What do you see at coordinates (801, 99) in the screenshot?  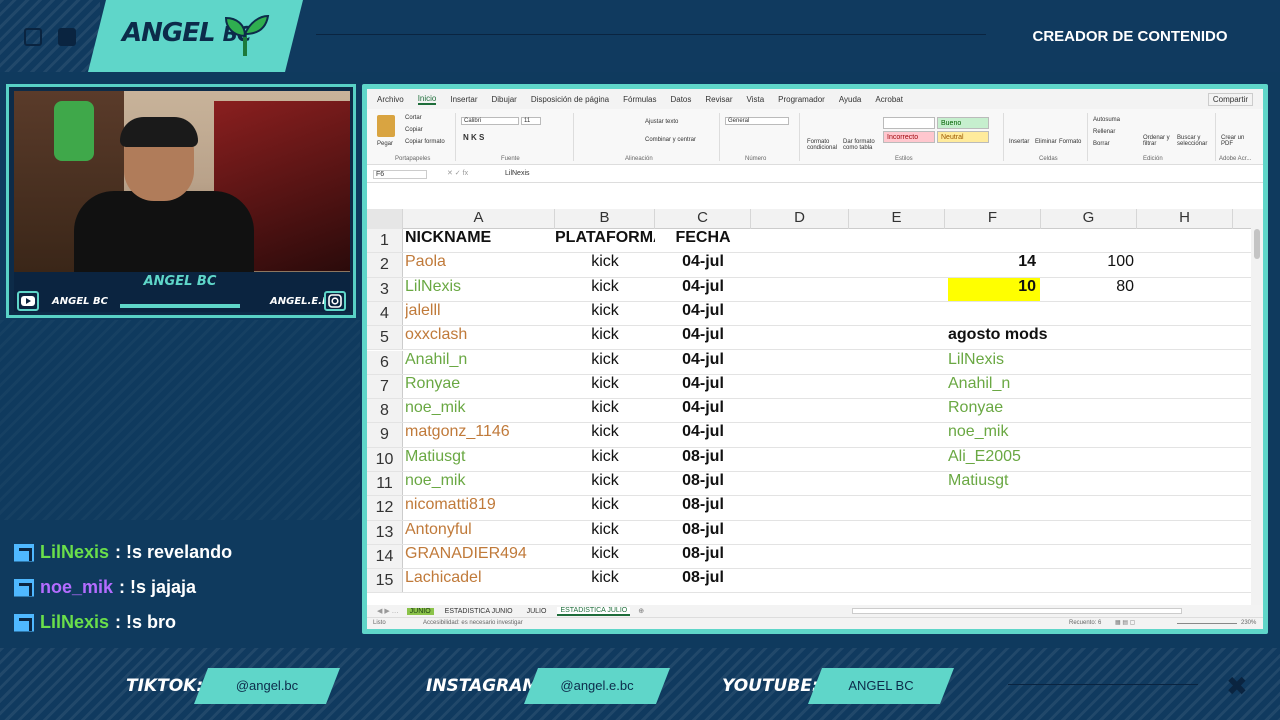 I see `tab-programador: Programador` at bounding box center [801, 99].